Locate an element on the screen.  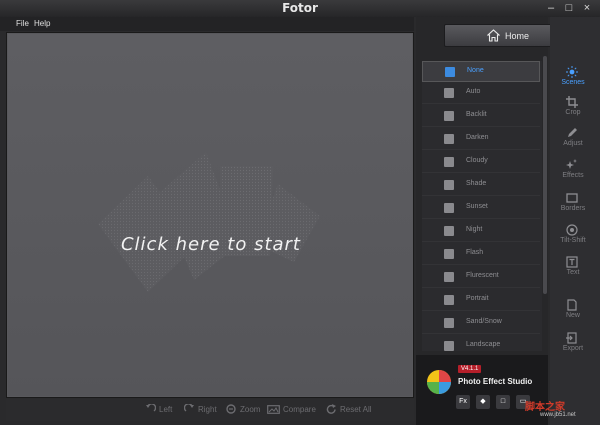
frame-badge: □ is located at coordinates (503, 402).